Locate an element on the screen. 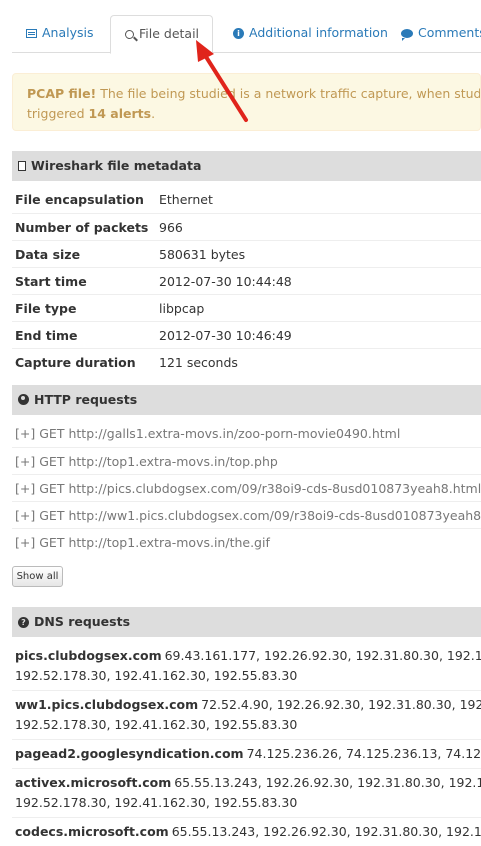 This screenshot has height=846, width=481. search-icon is located at coordinates (129, 35).